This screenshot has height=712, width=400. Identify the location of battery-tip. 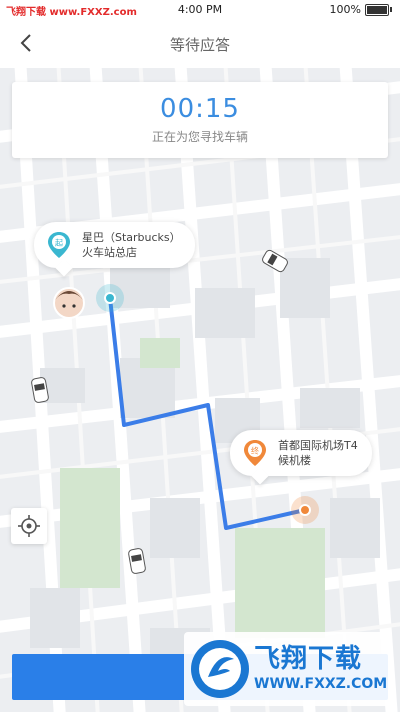
(391, 9).